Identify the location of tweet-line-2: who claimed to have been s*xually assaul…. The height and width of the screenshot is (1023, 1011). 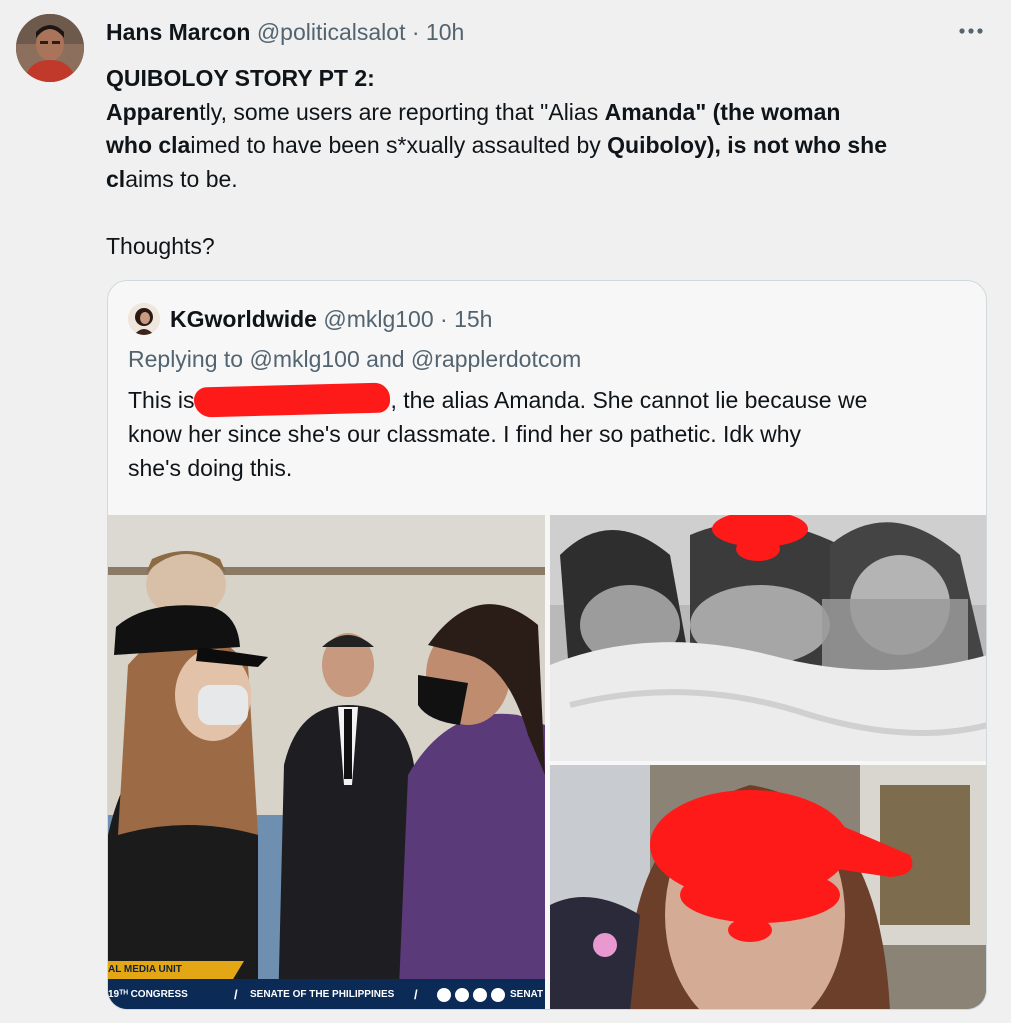
(551, 146).